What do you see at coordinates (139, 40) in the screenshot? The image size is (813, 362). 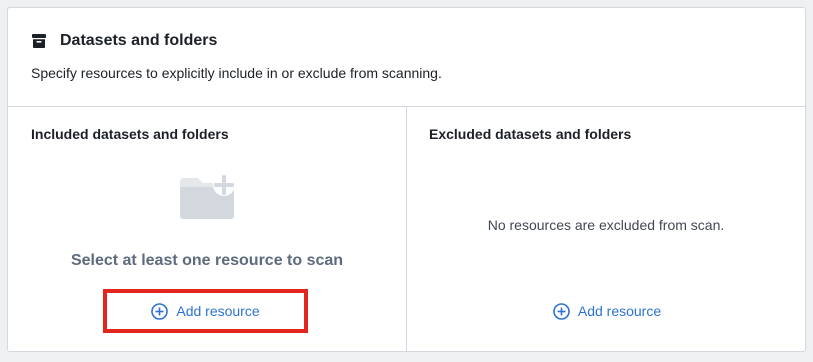 I see `card-title: Datasets and folders` at bounding box center [139, 40].